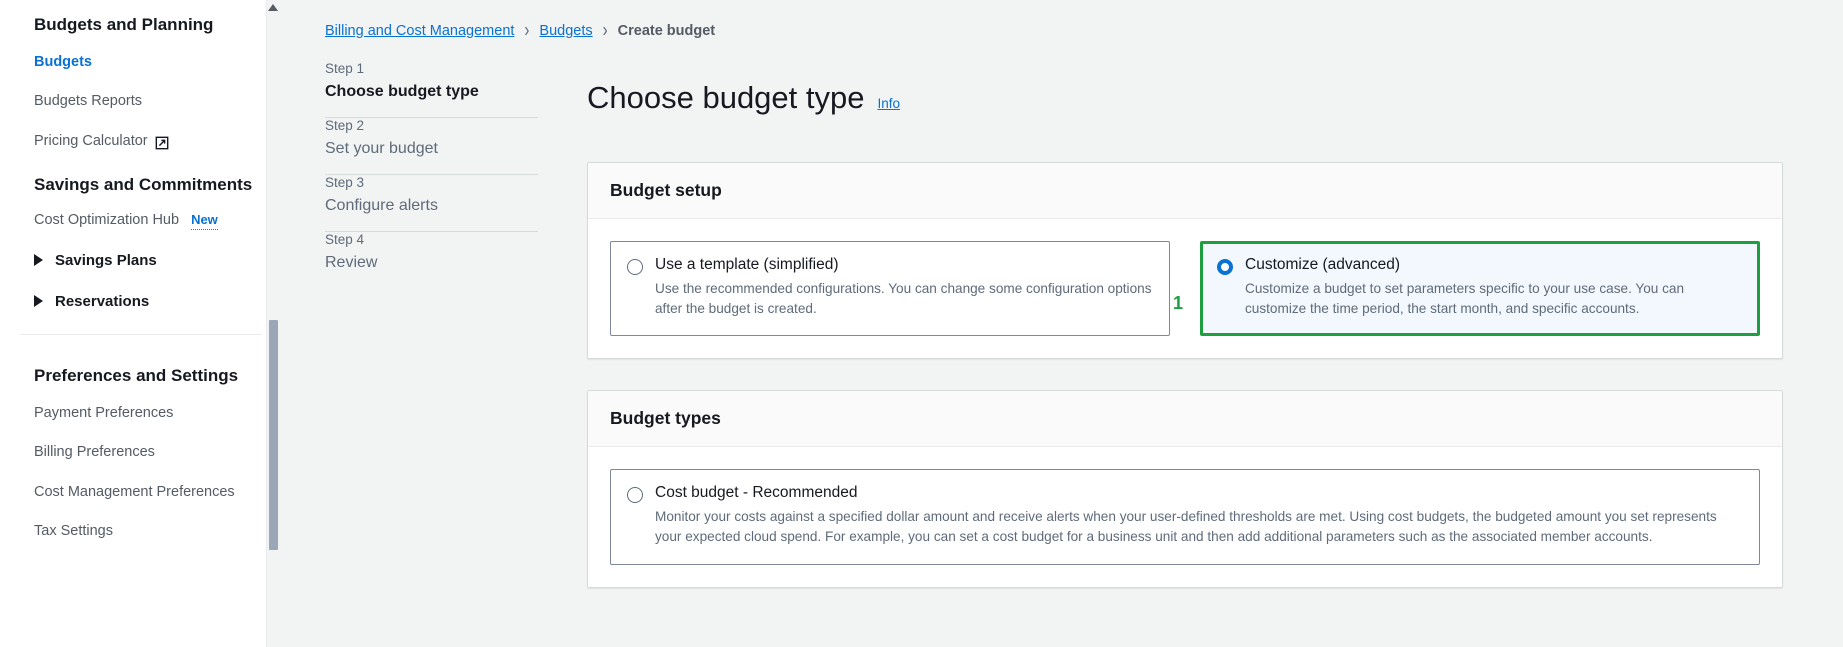  I want to click on option-label: Use a template (simplified), so click(747, 264).